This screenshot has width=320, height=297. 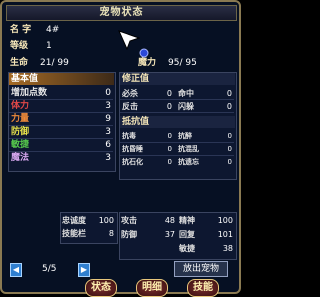 I want to click on level-label: 等级, so click(x=19, y=46).